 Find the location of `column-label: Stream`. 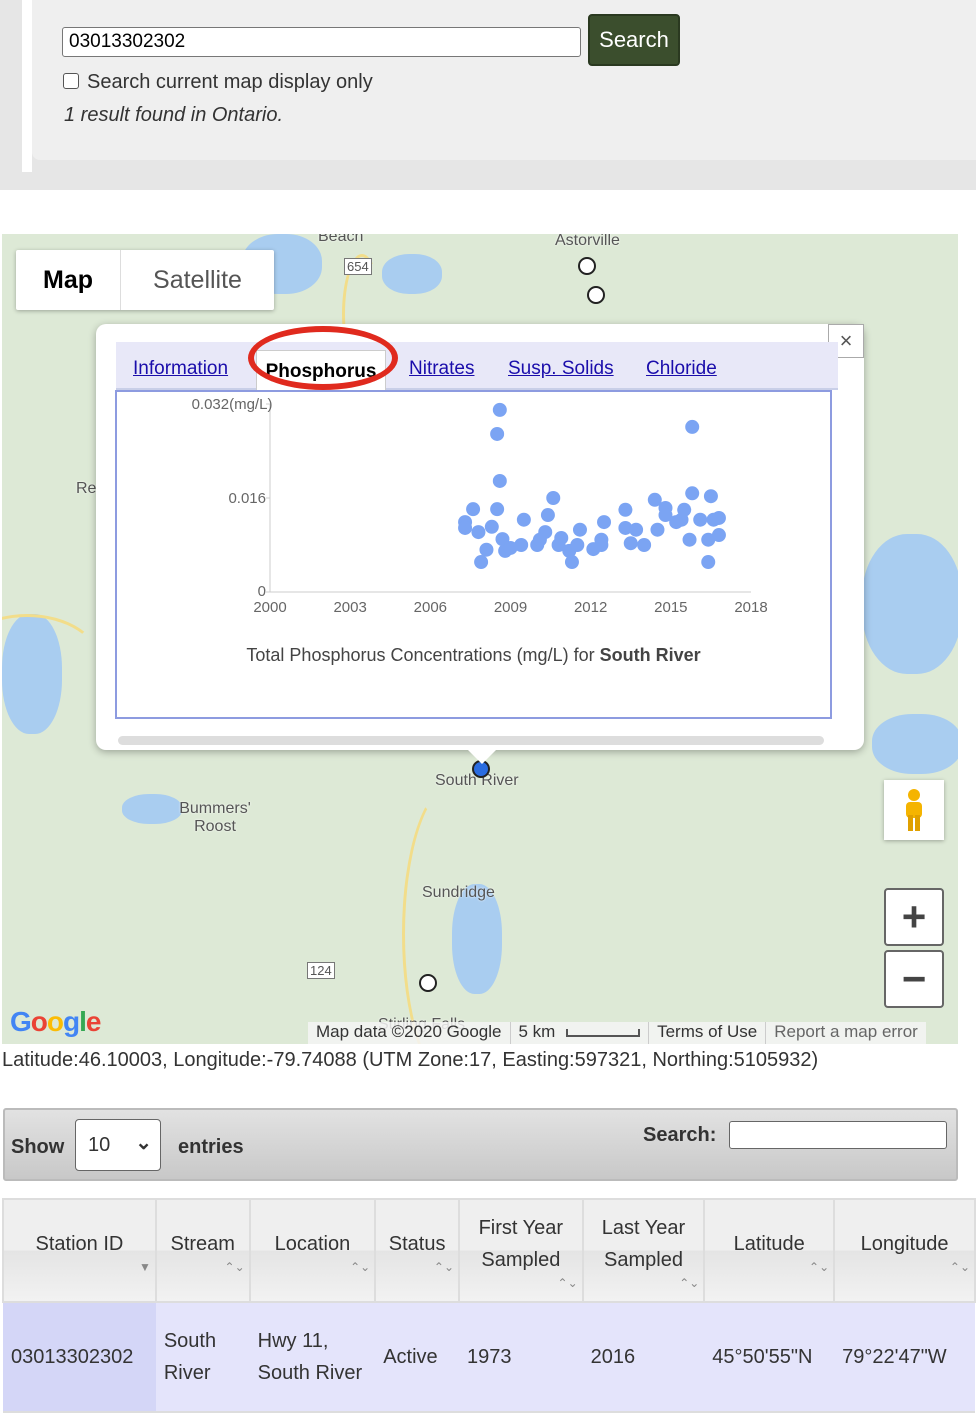

column-label: Stream is located at coordinates (202, 1243).